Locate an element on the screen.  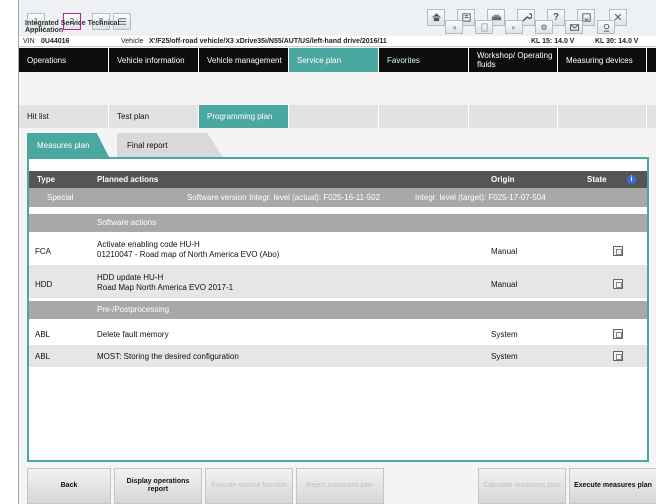
special-label: Special is located at coordinates (60, 197).